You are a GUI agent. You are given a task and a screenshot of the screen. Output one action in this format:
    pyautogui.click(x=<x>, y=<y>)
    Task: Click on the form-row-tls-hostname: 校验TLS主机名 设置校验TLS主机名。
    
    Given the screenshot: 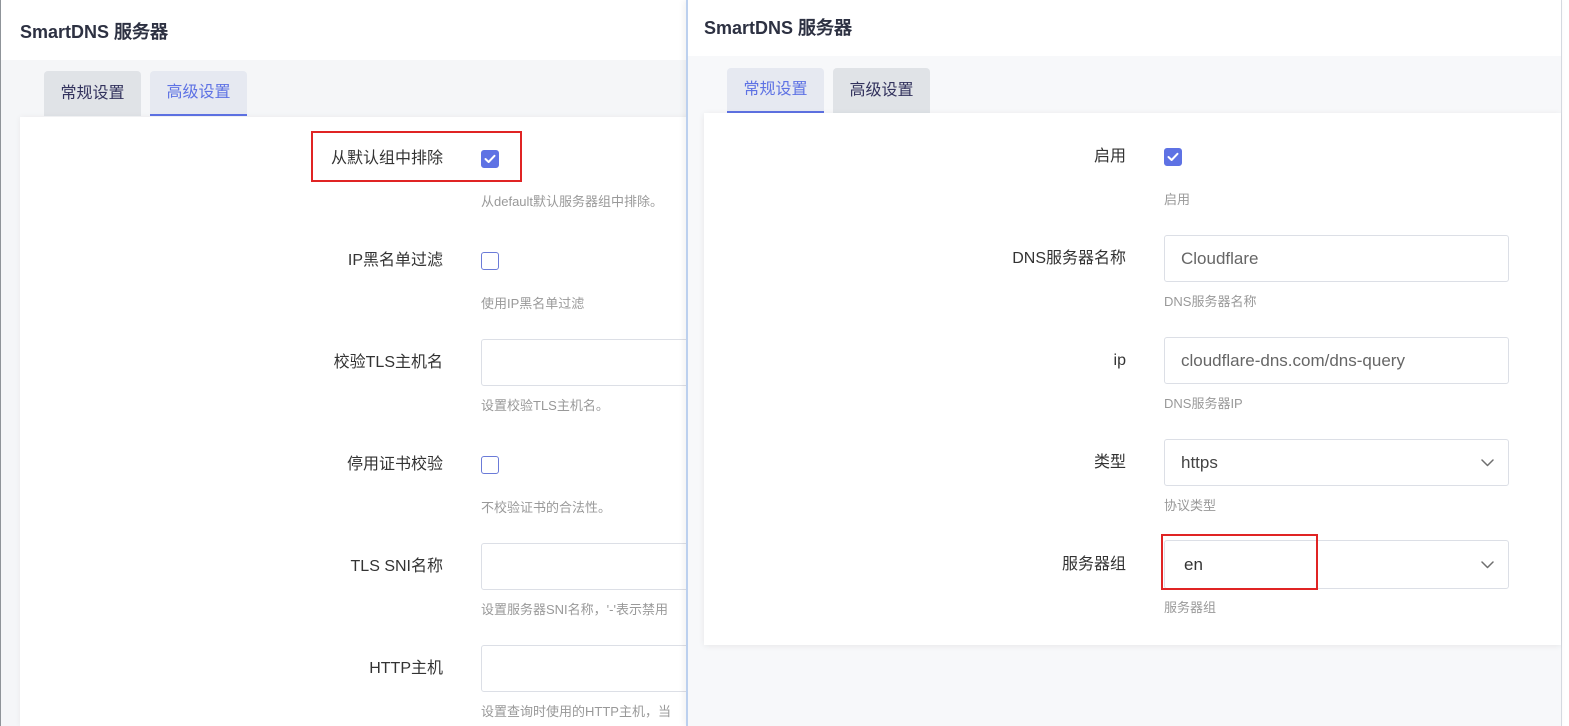 What is the action you would take?
    pyautogui.click(x=360, y=390)
    